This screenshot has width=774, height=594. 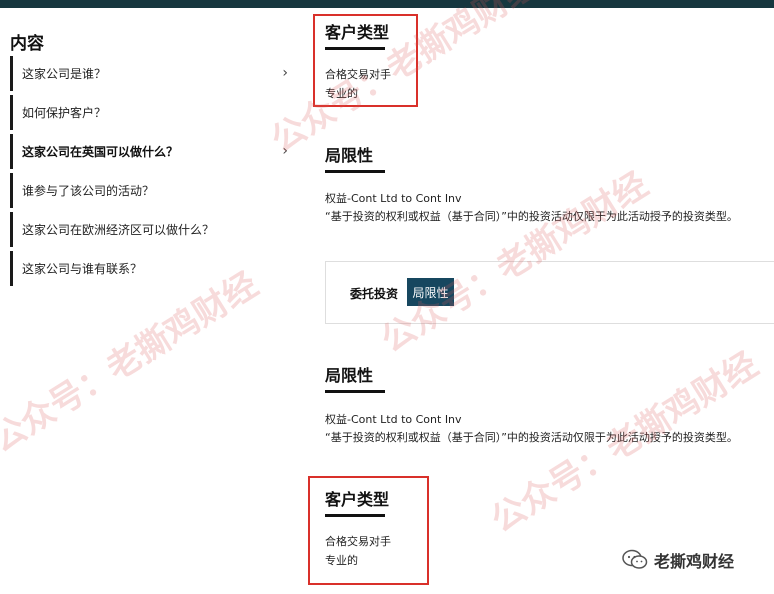 I want to click on toc-item-label: 谁参与了该公司的活动？, so click(x=88, y=191).